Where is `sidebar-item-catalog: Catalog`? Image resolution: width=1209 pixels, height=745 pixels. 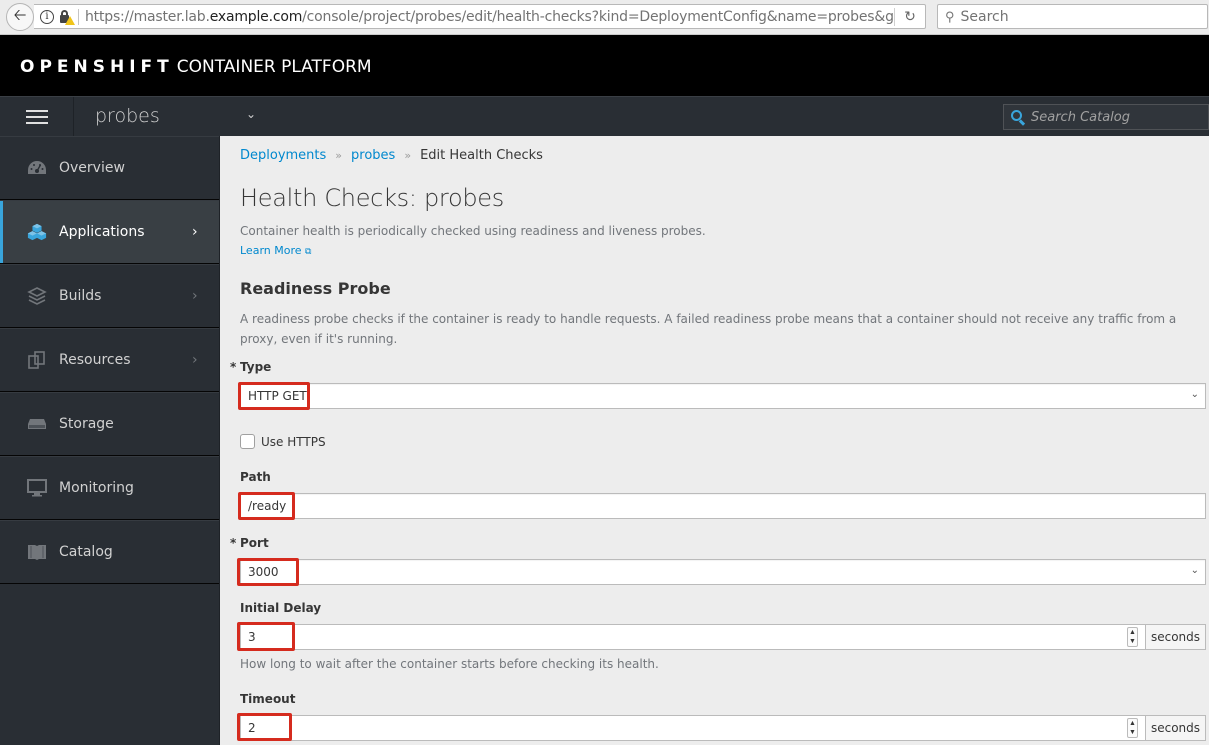 sidebar-item-catalog: Catalog is located at coordinates (109, 552).